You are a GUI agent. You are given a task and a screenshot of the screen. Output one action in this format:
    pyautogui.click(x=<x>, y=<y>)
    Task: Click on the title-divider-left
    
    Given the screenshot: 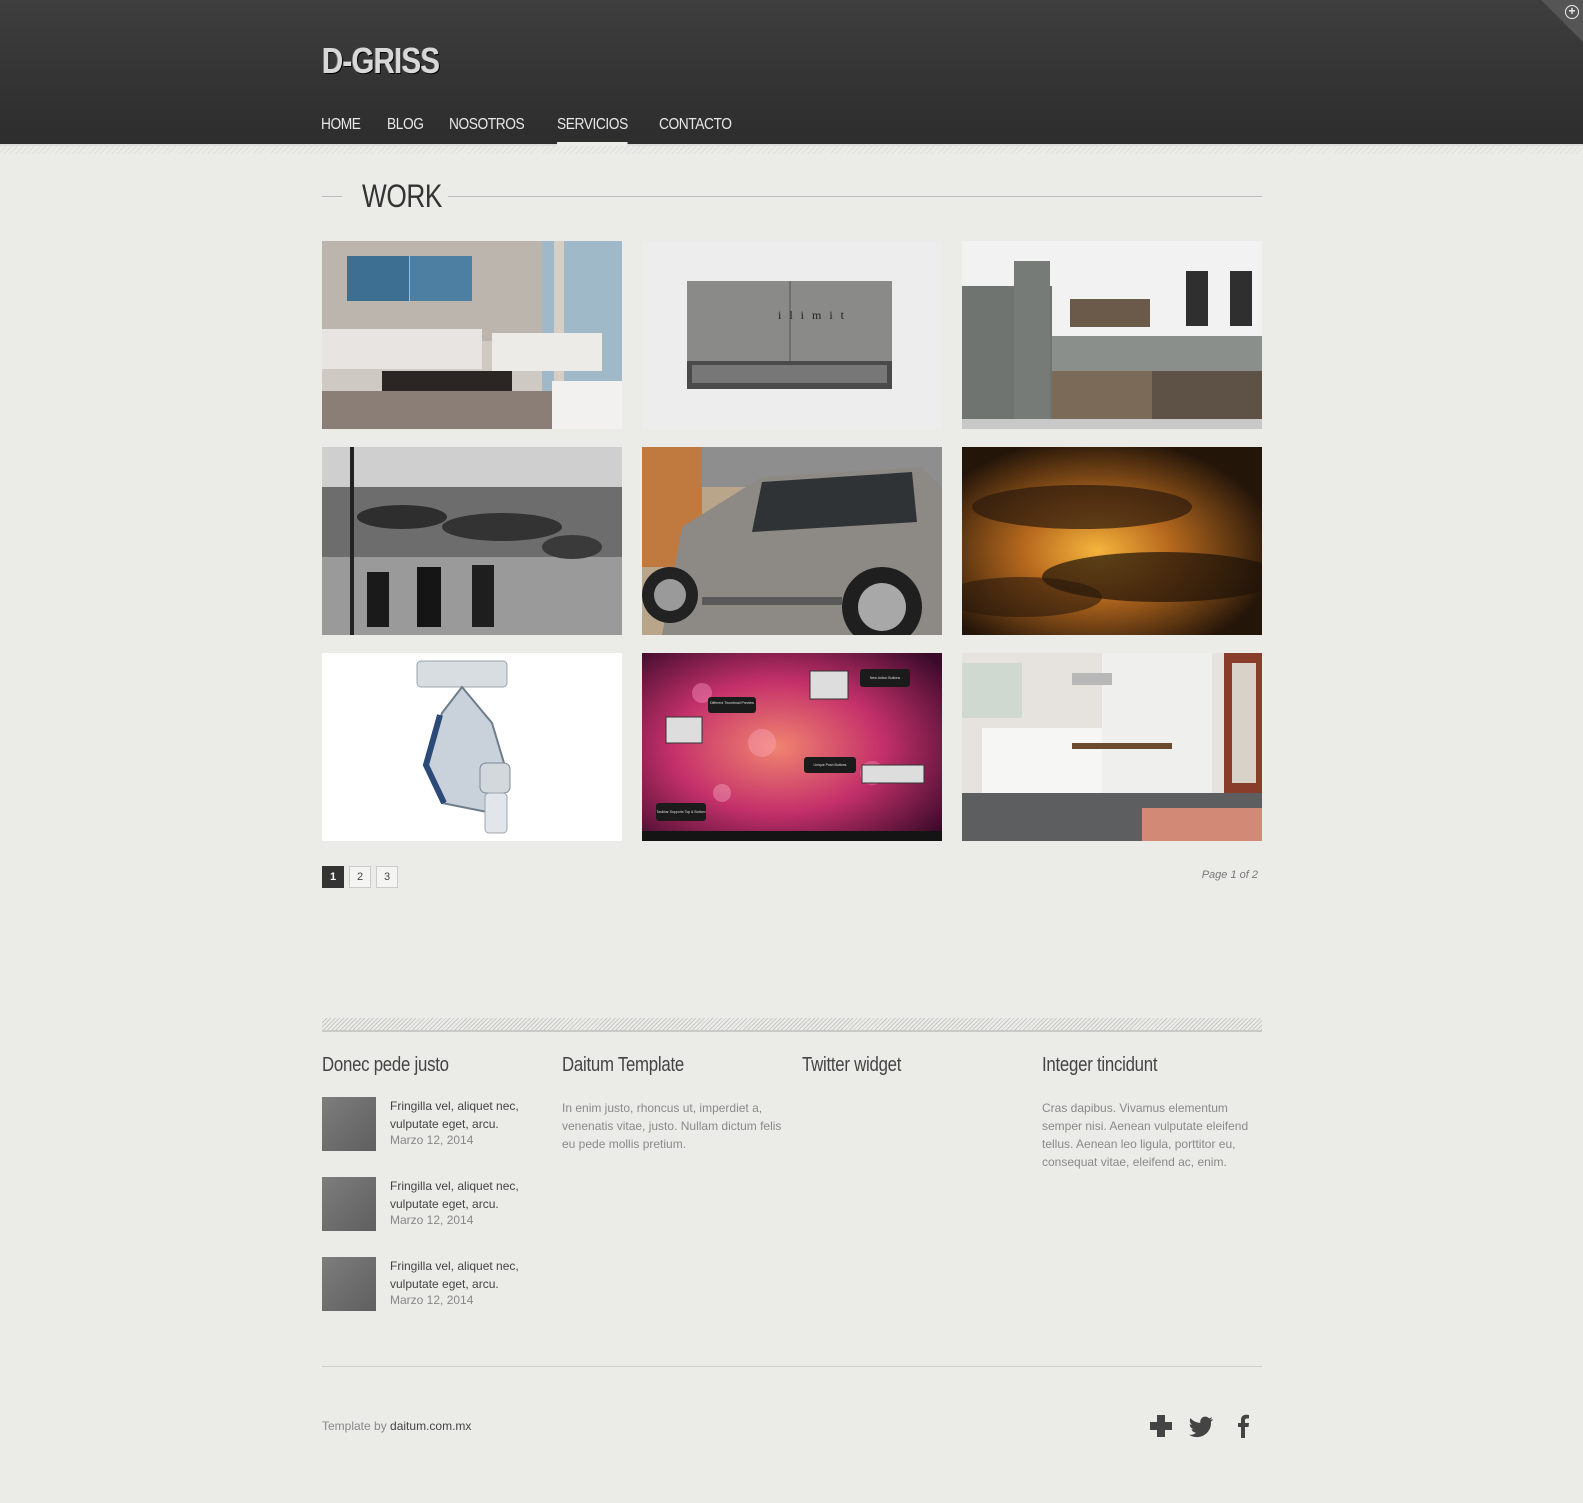 What is the action you would take?
    pyautogui.click(x=332, y=196)
    